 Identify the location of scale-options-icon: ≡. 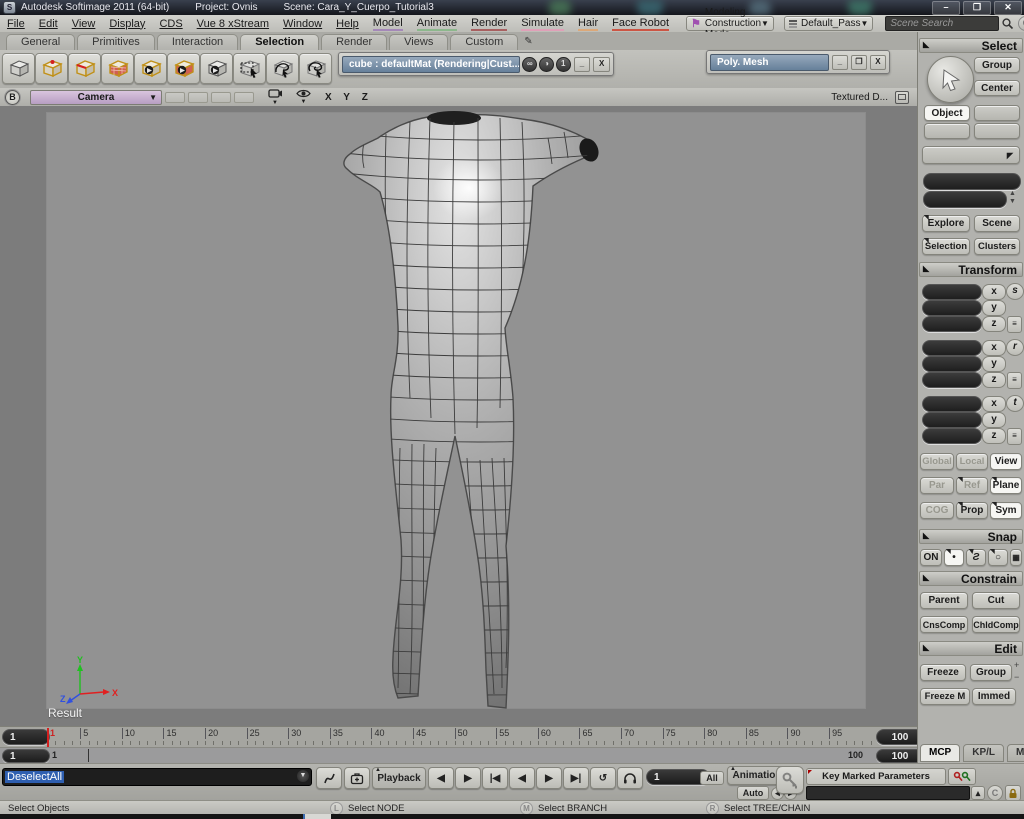
(1014, 324).